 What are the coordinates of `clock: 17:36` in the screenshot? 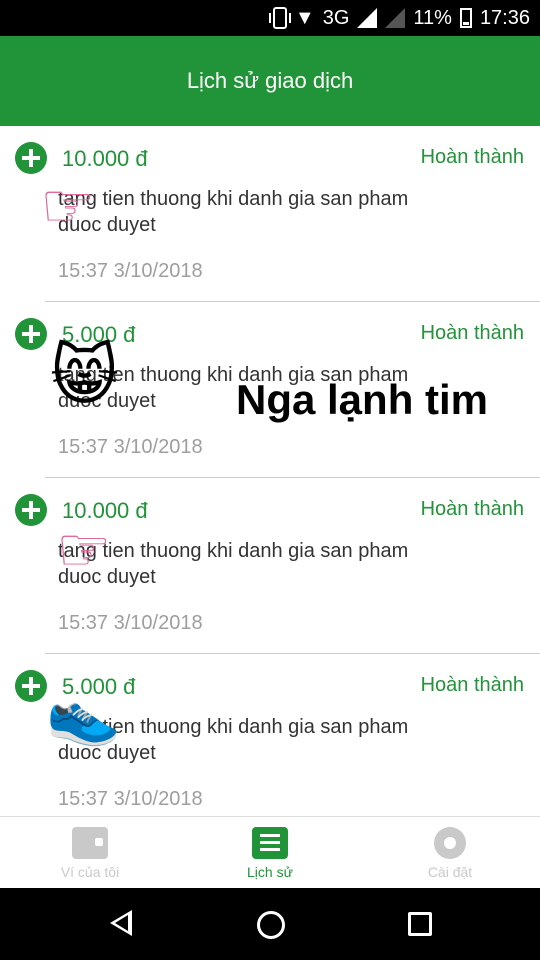 It's located at (504, 17).